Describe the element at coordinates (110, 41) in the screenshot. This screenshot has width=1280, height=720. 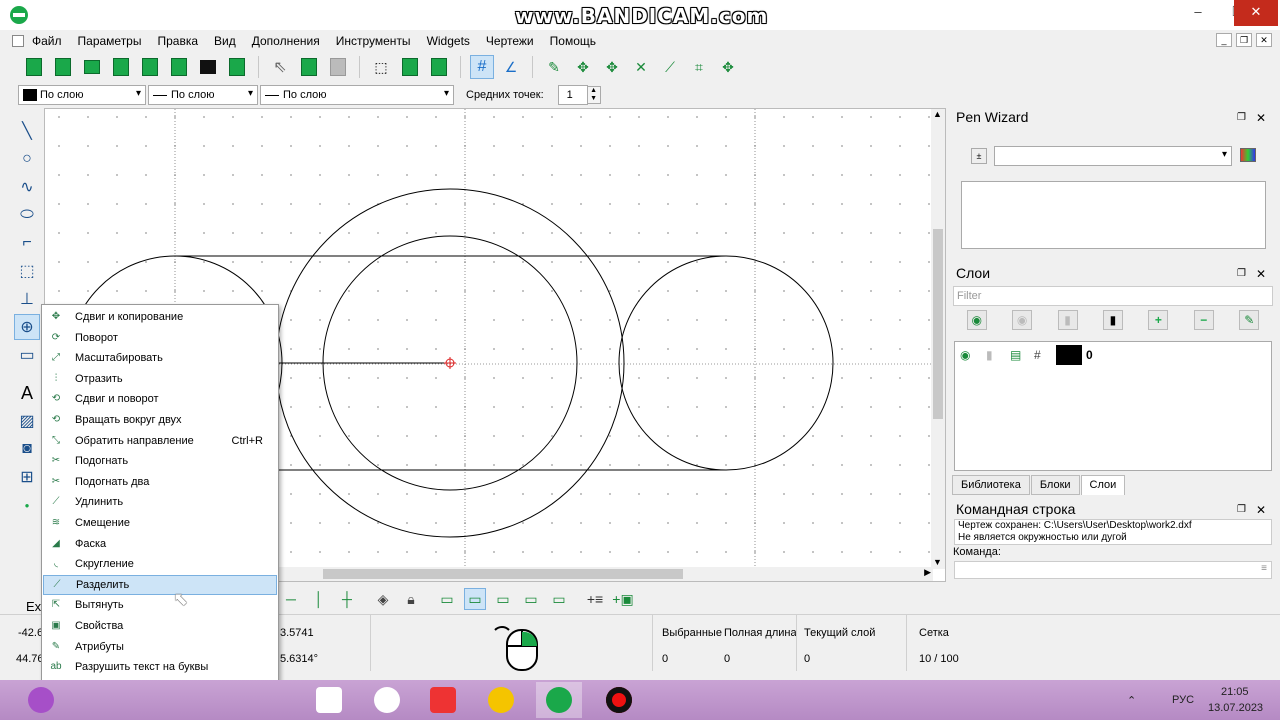
I see `menu-options: Параметры` at that location.